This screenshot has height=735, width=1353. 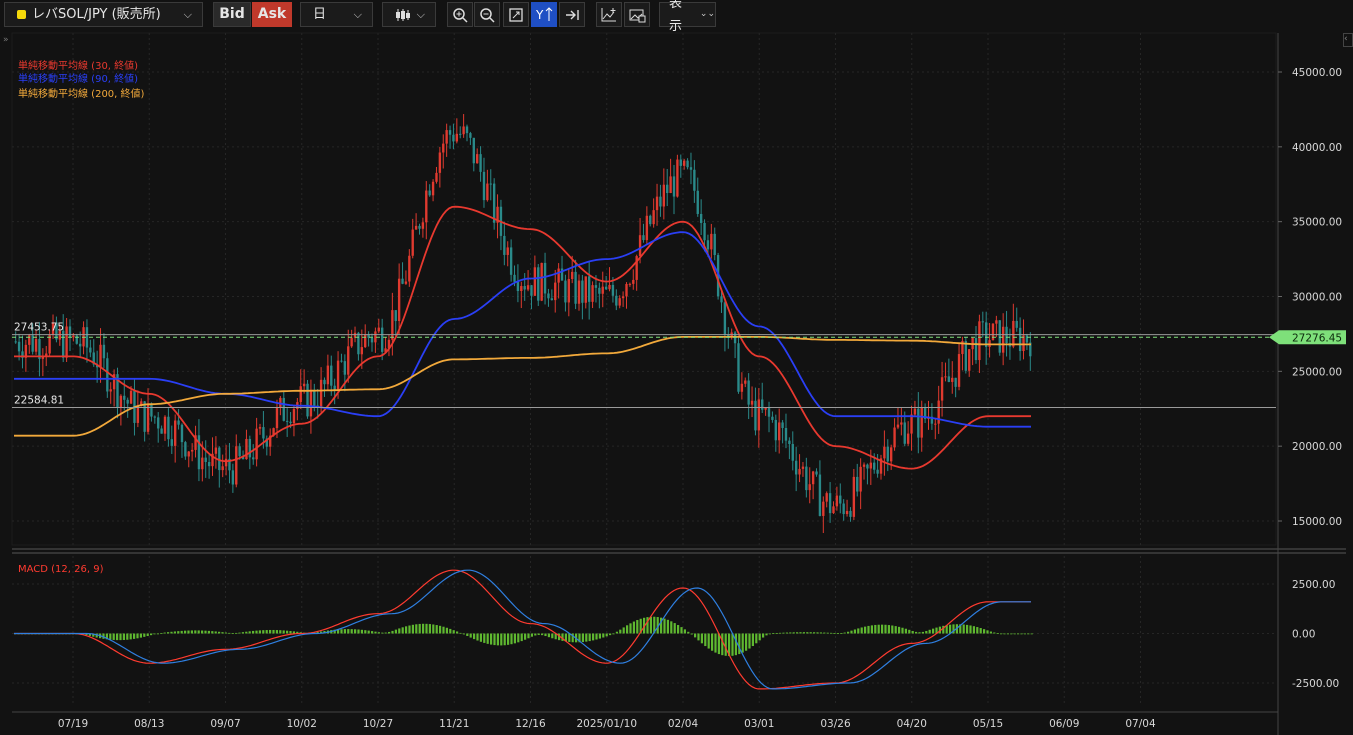 What do you see at coordinates (759, 724) in the screenshot?
I see `date-axis-label: 03/01` at bounding box center [759, 724].